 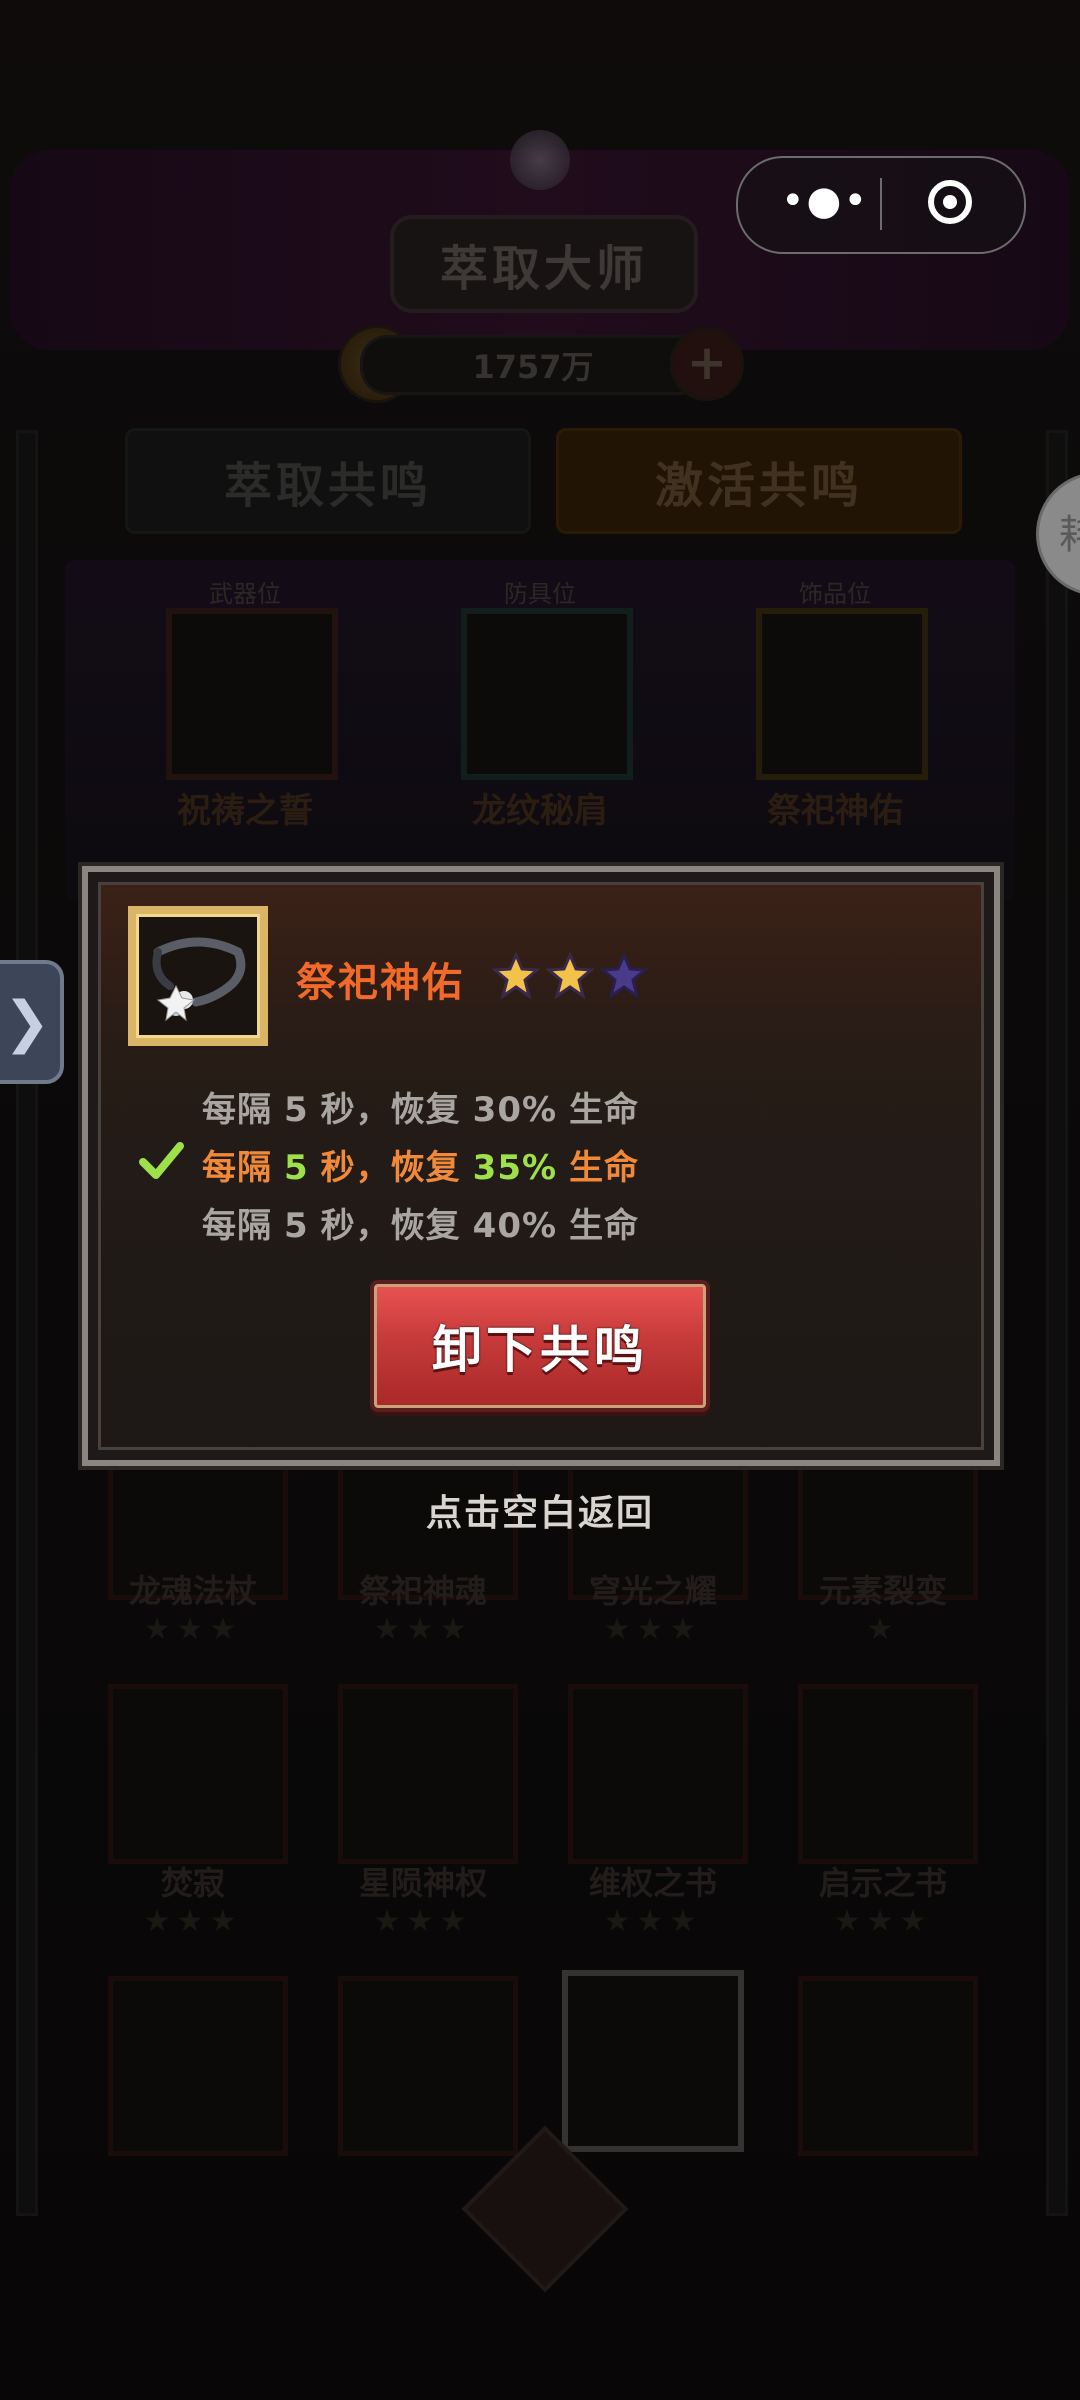 I want to click on unequip-button-label: 卸下共鸣, so click(x=540, y=1350).